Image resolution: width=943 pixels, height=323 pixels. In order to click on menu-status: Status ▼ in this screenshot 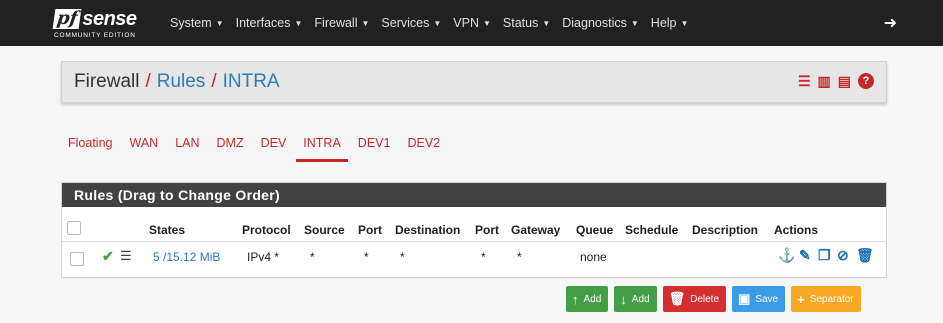, I will do `click(526, 23)`.